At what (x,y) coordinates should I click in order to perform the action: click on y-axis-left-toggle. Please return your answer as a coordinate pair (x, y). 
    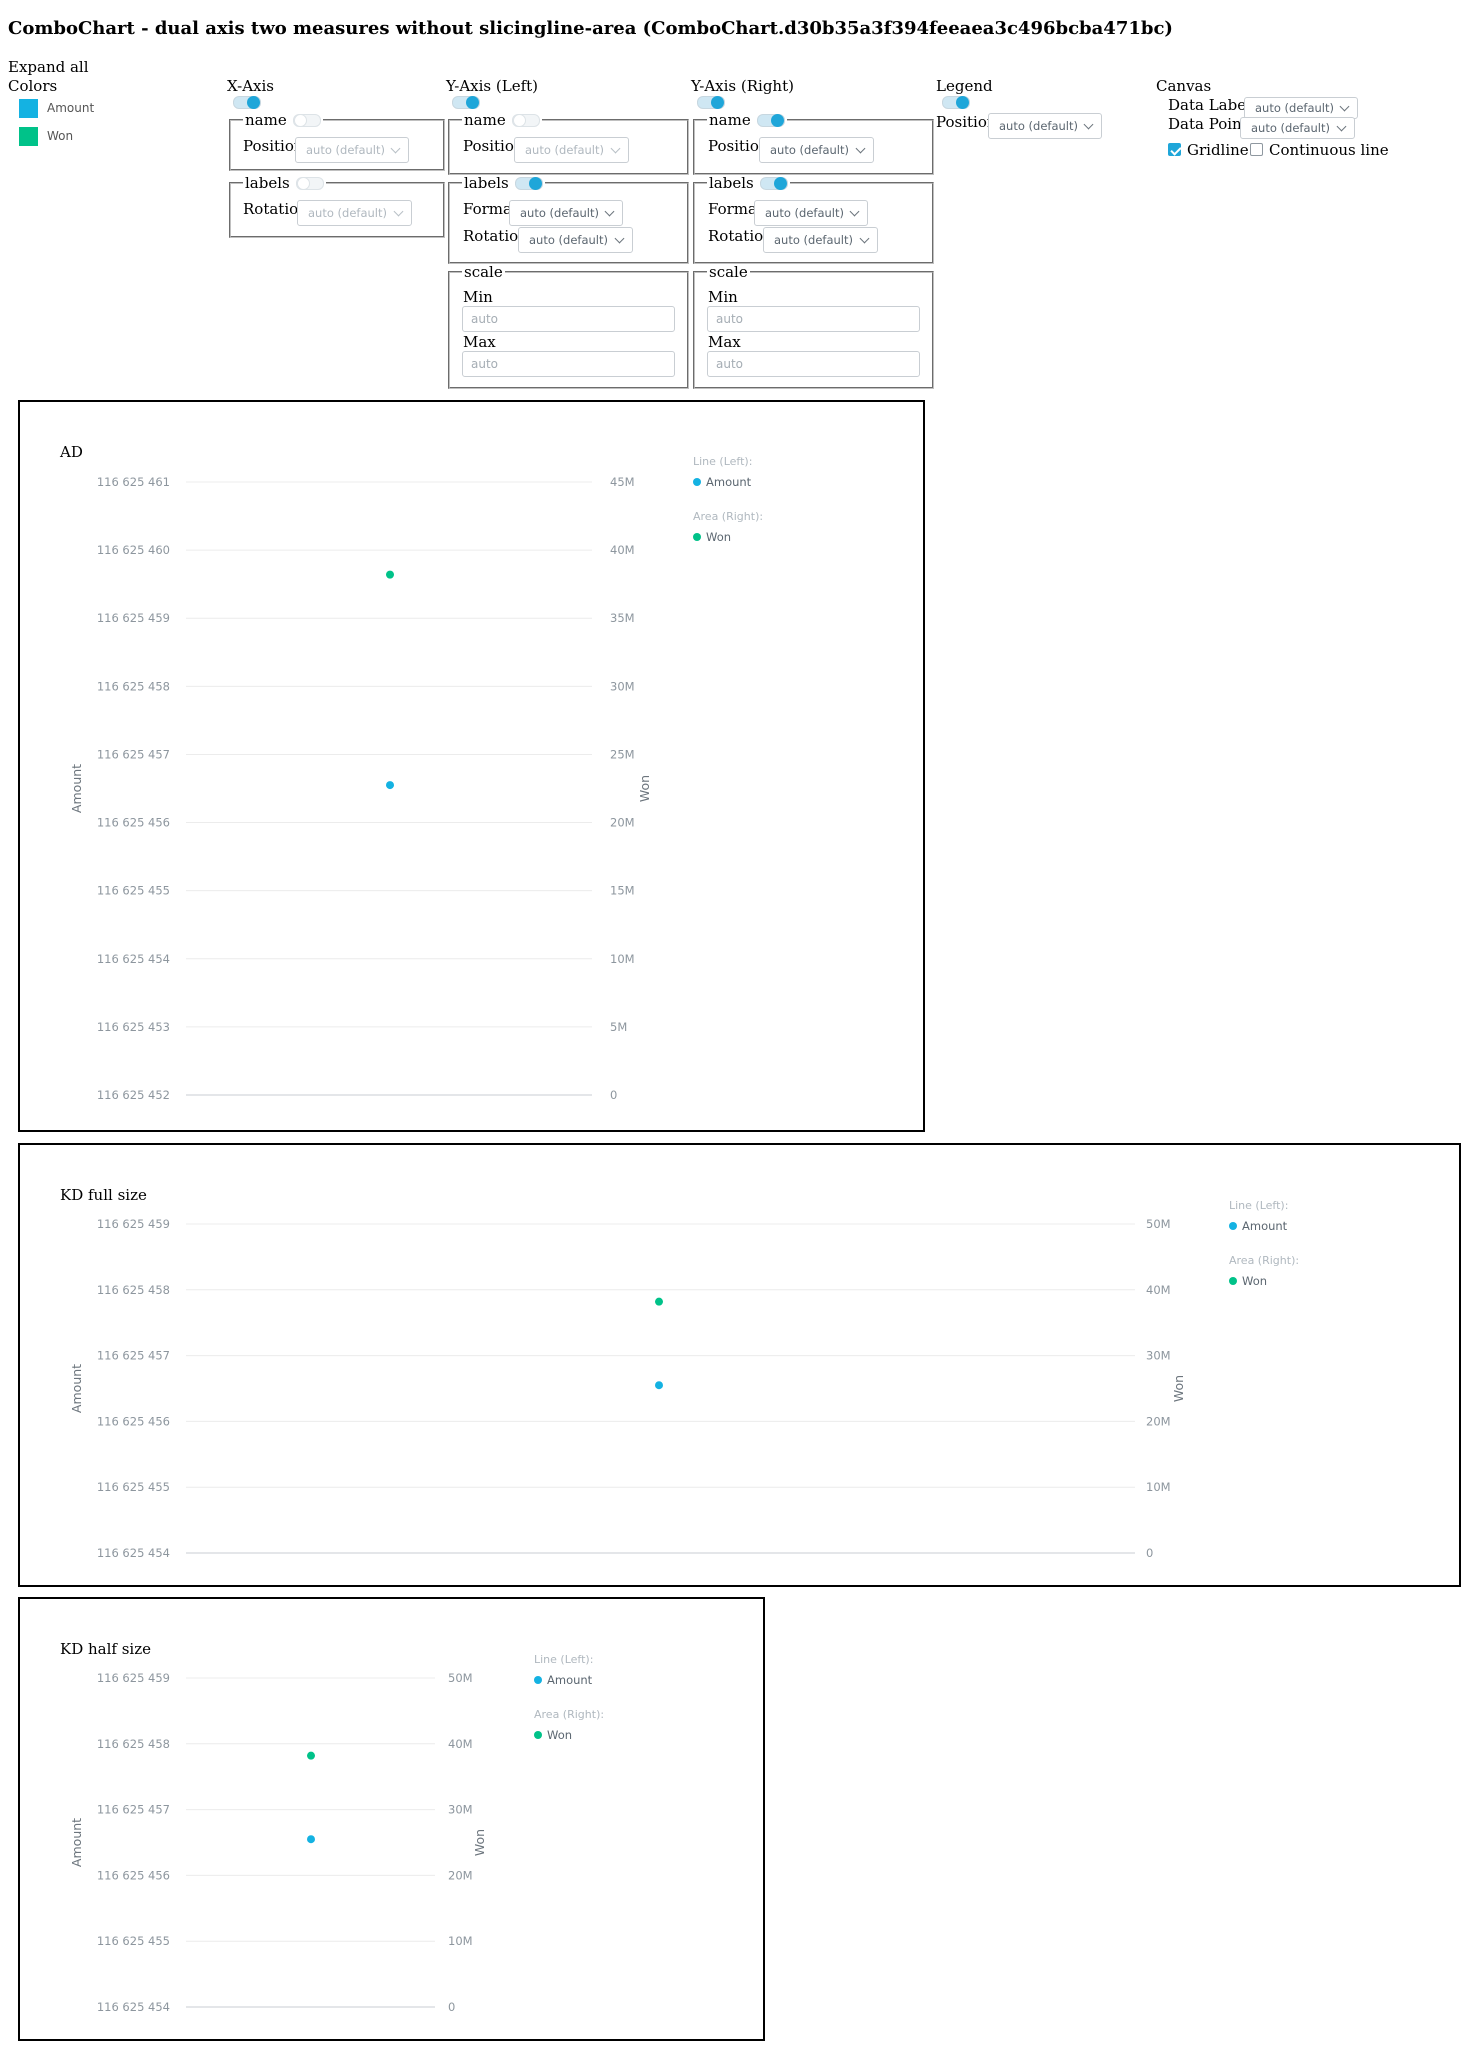
    Looking at the image, I should click on (466, 102).